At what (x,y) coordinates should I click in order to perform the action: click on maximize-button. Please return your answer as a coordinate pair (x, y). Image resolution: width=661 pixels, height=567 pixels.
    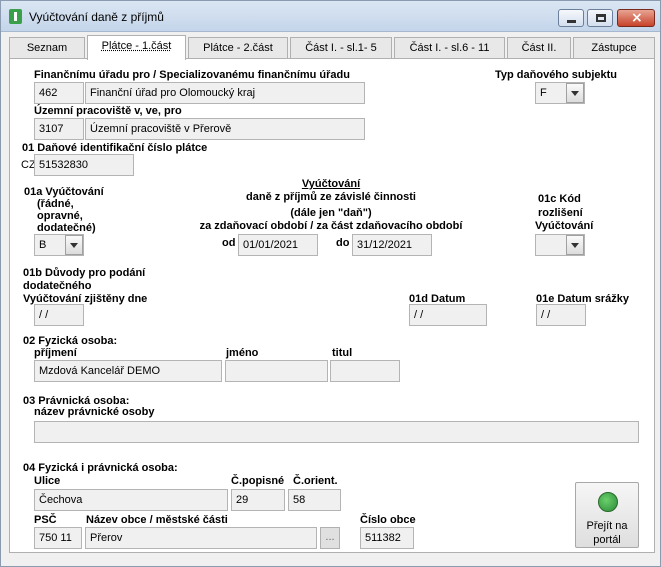
    Looking at the image, I should click on (600, 18).